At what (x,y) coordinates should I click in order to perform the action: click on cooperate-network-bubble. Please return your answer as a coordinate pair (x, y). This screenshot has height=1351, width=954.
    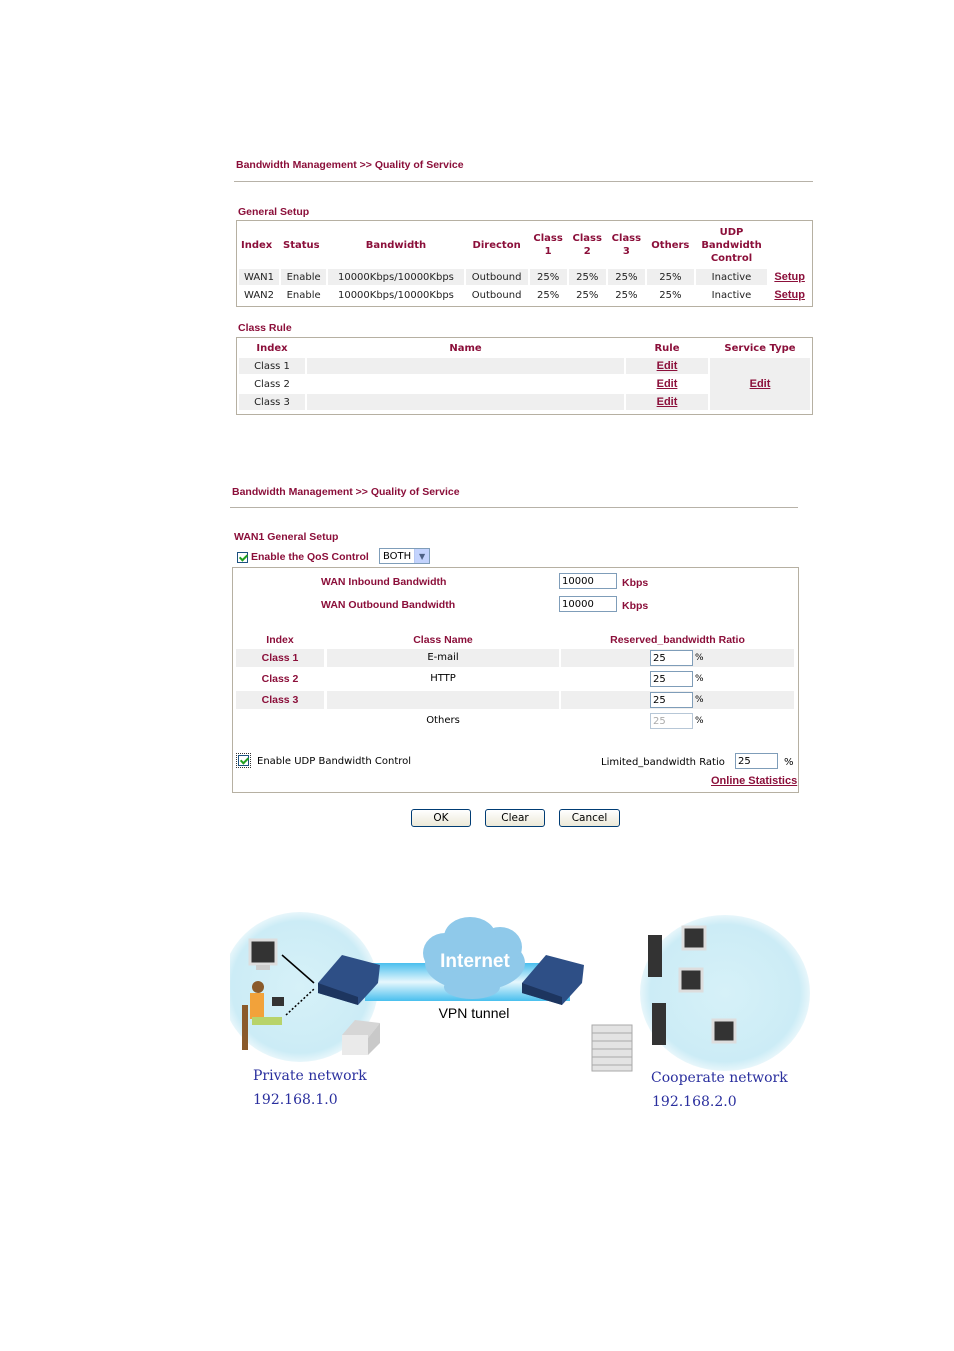
    Looking at the image, I should click on (725, 993).